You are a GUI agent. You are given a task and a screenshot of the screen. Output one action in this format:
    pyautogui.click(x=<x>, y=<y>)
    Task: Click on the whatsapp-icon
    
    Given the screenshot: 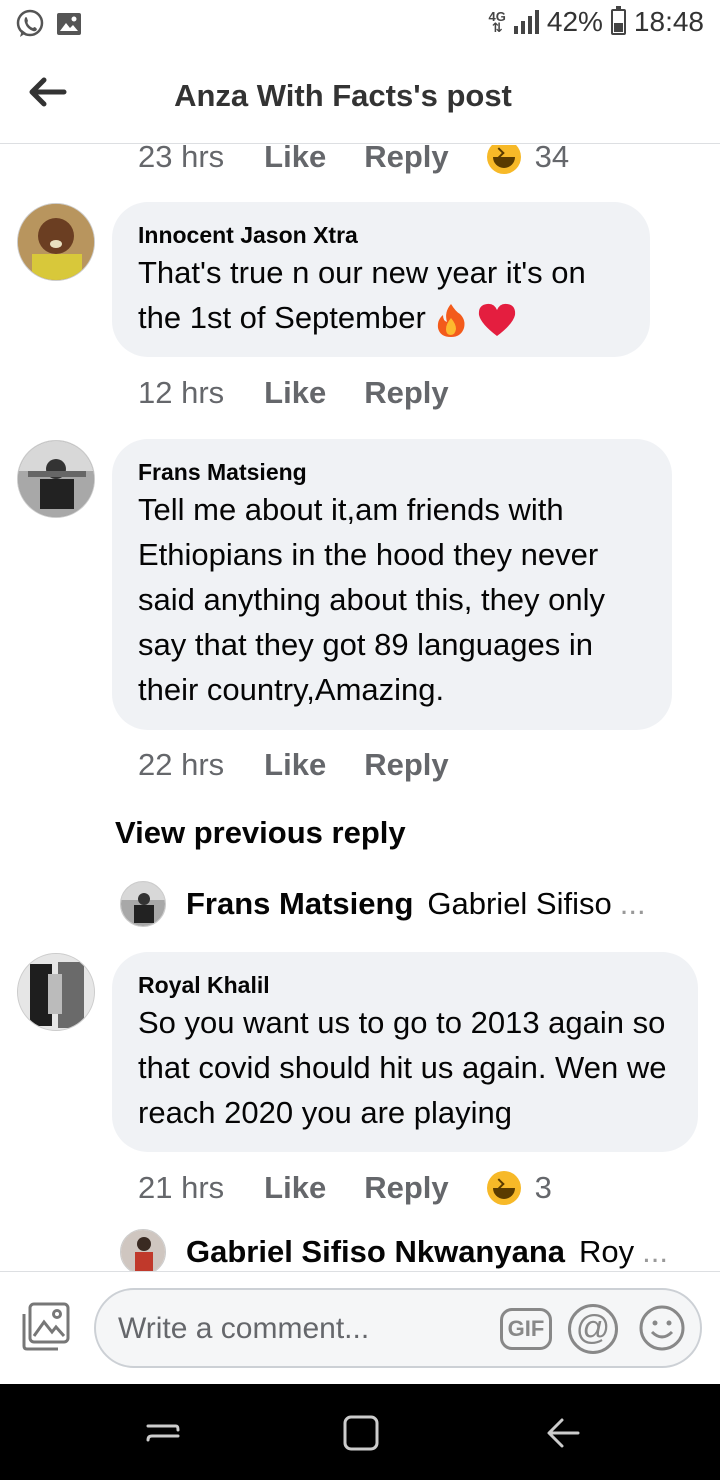 What is the action you would take?
    pyautogui.click(x=30, y=23)
    